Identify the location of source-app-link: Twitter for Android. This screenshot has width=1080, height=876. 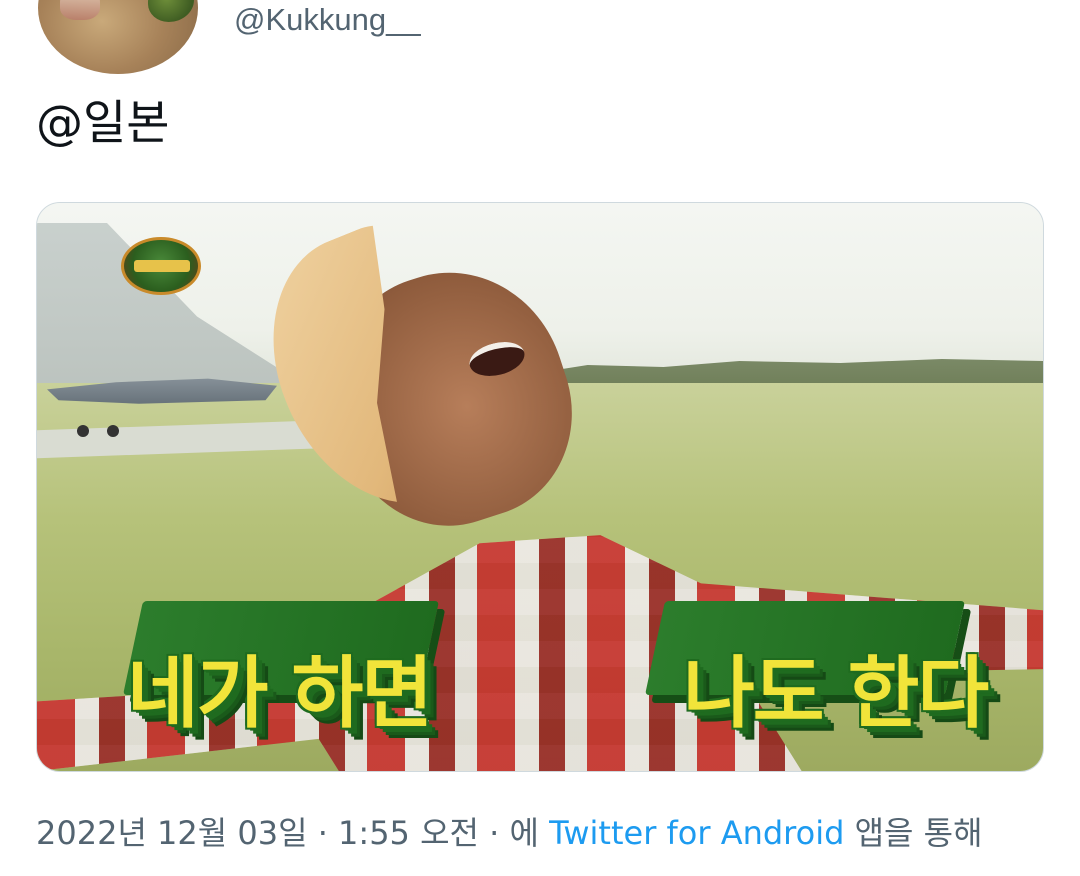
(696, 833).